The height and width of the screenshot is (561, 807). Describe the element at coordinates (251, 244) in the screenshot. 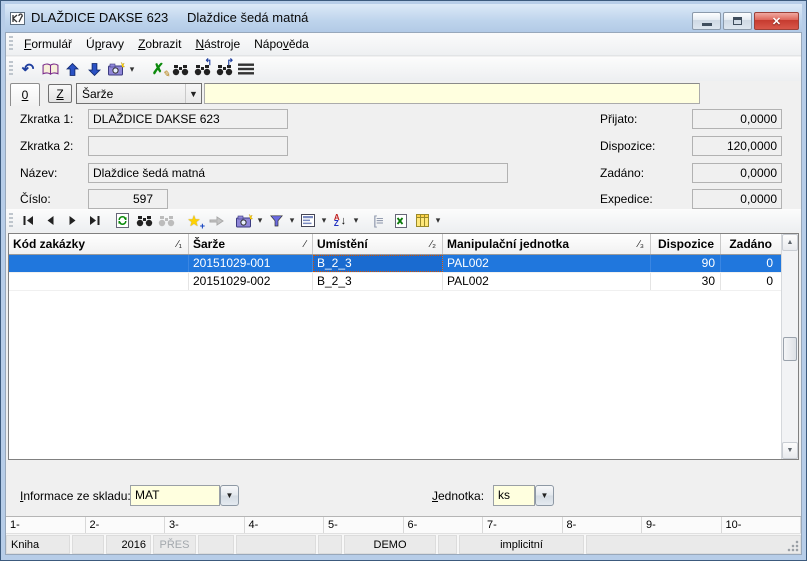

I see `column-header-sarze: Šarže ∕` at that location.